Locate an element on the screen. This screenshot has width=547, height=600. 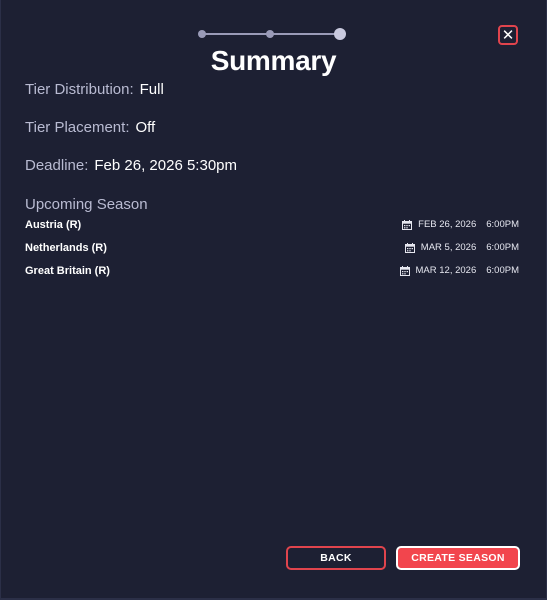
tier-distribution-value: Full is located at coordinates (151, 89).